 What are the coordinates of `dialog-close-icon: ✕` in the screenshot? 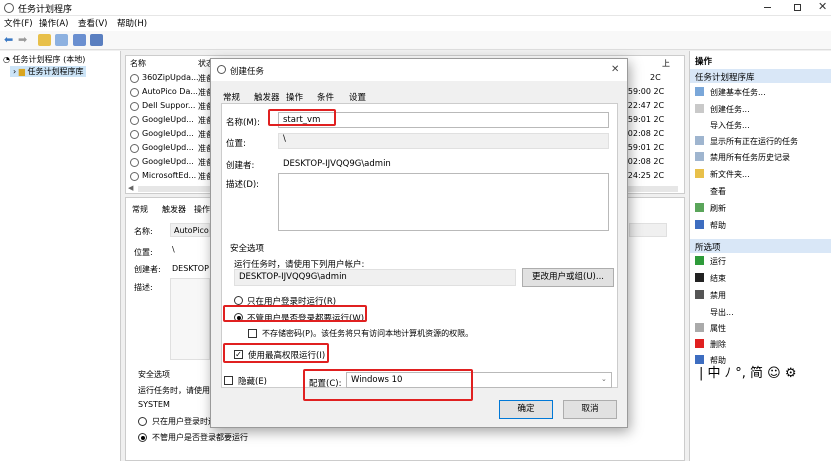 It's located at (615, 69).